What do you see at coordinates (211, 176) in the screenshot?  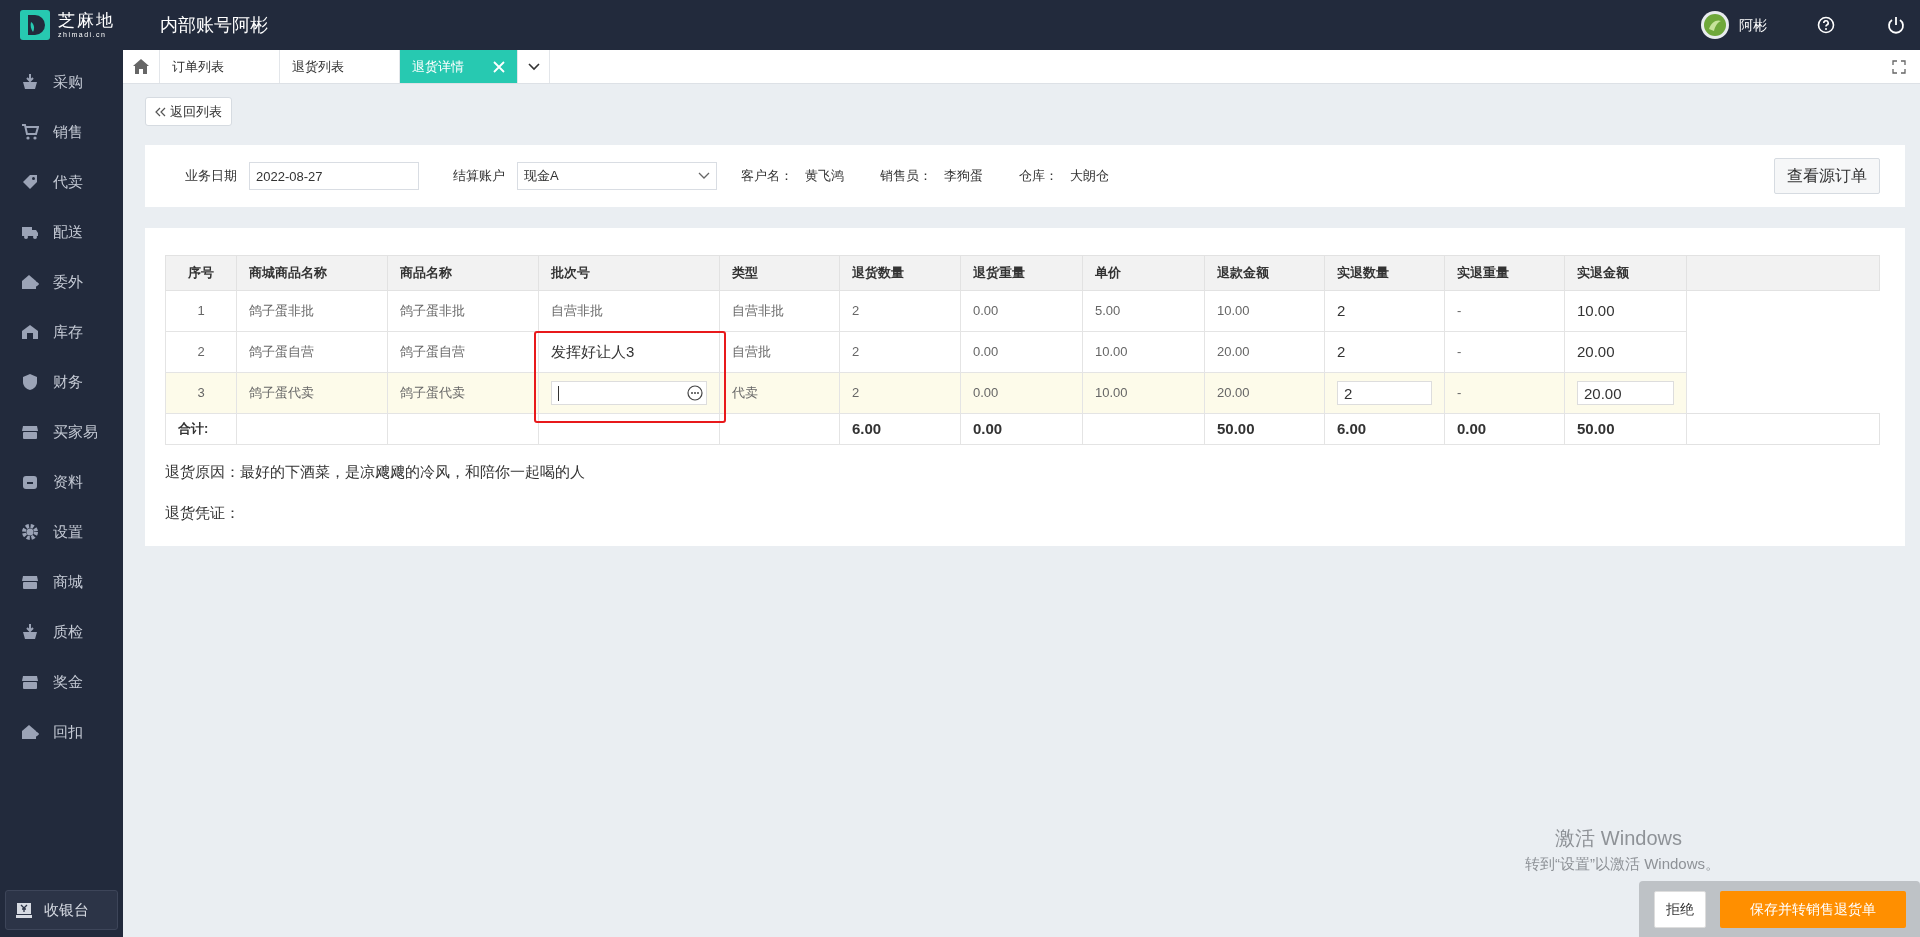 I see `field-label: 业务日期` at bounding box center [211, 176].